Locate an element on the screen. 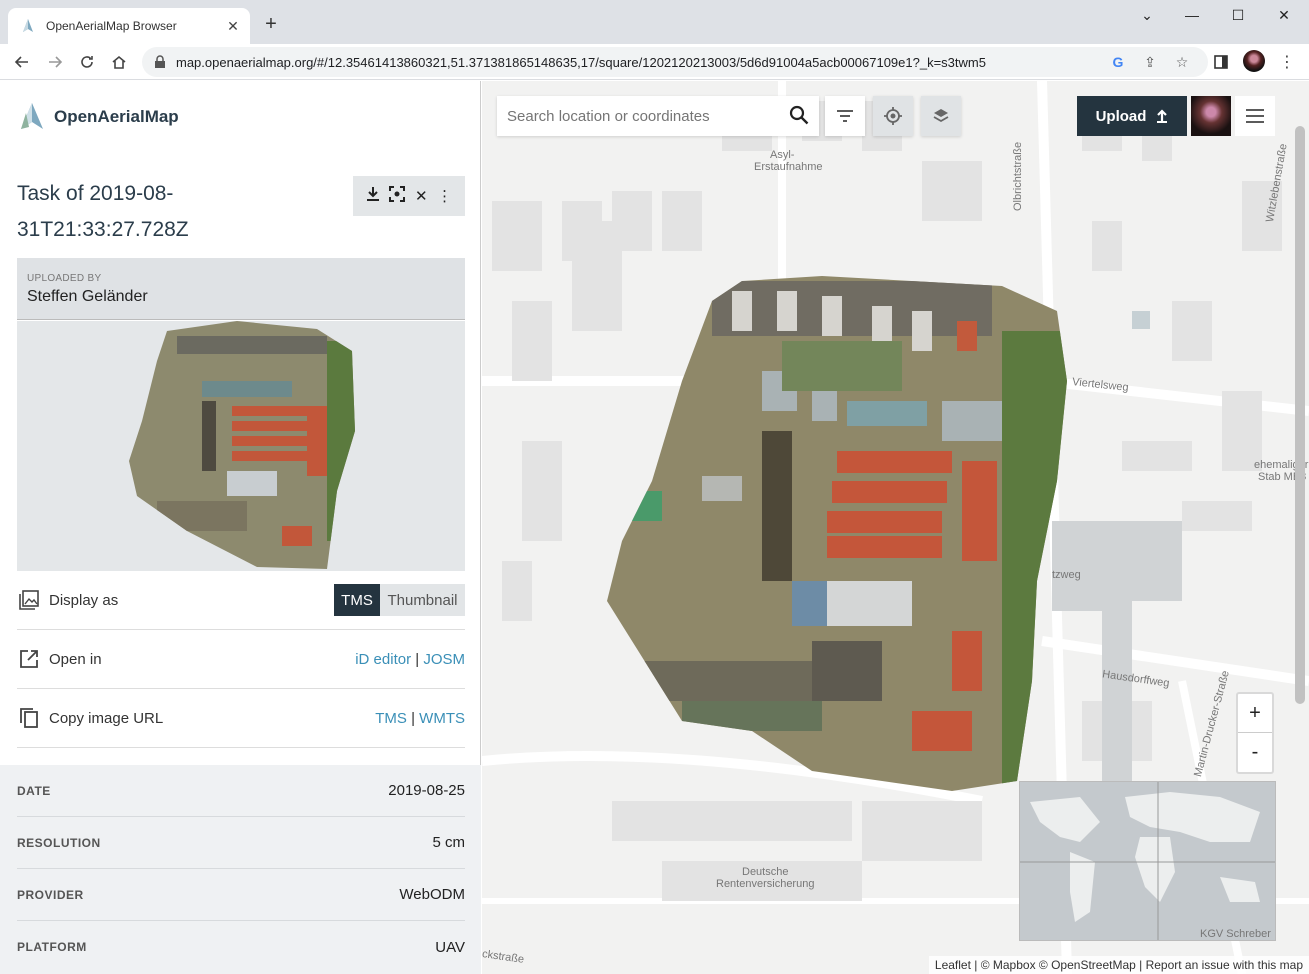 This screenshot has width=1309, height=974. id-editor-link: iD editor is located at coordinates (383, 659).